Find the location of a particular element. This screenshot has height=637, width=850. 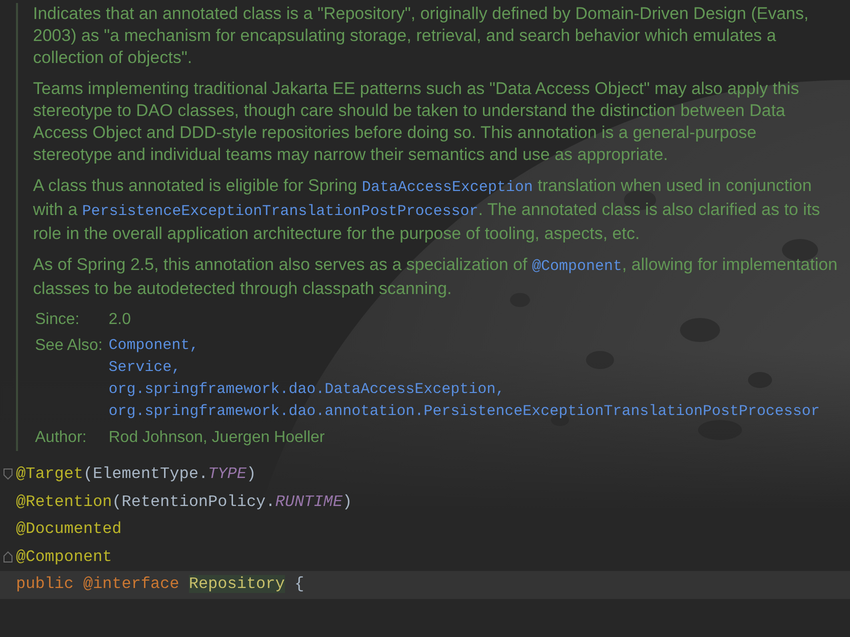

see-also-link: org.springframework.dao.annotation.PersistenceExceptionTranslationPostProcessor is located at coordinates (474, 412).